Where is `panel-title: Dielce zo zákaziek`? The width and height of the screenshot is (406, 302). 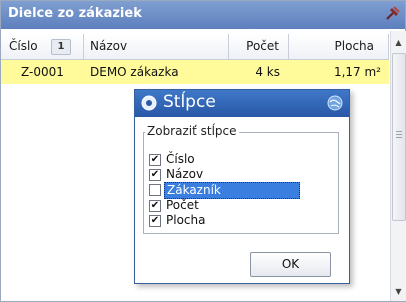 panel-title: Dielce zo zákaziek is located at coordinates (75, 13).